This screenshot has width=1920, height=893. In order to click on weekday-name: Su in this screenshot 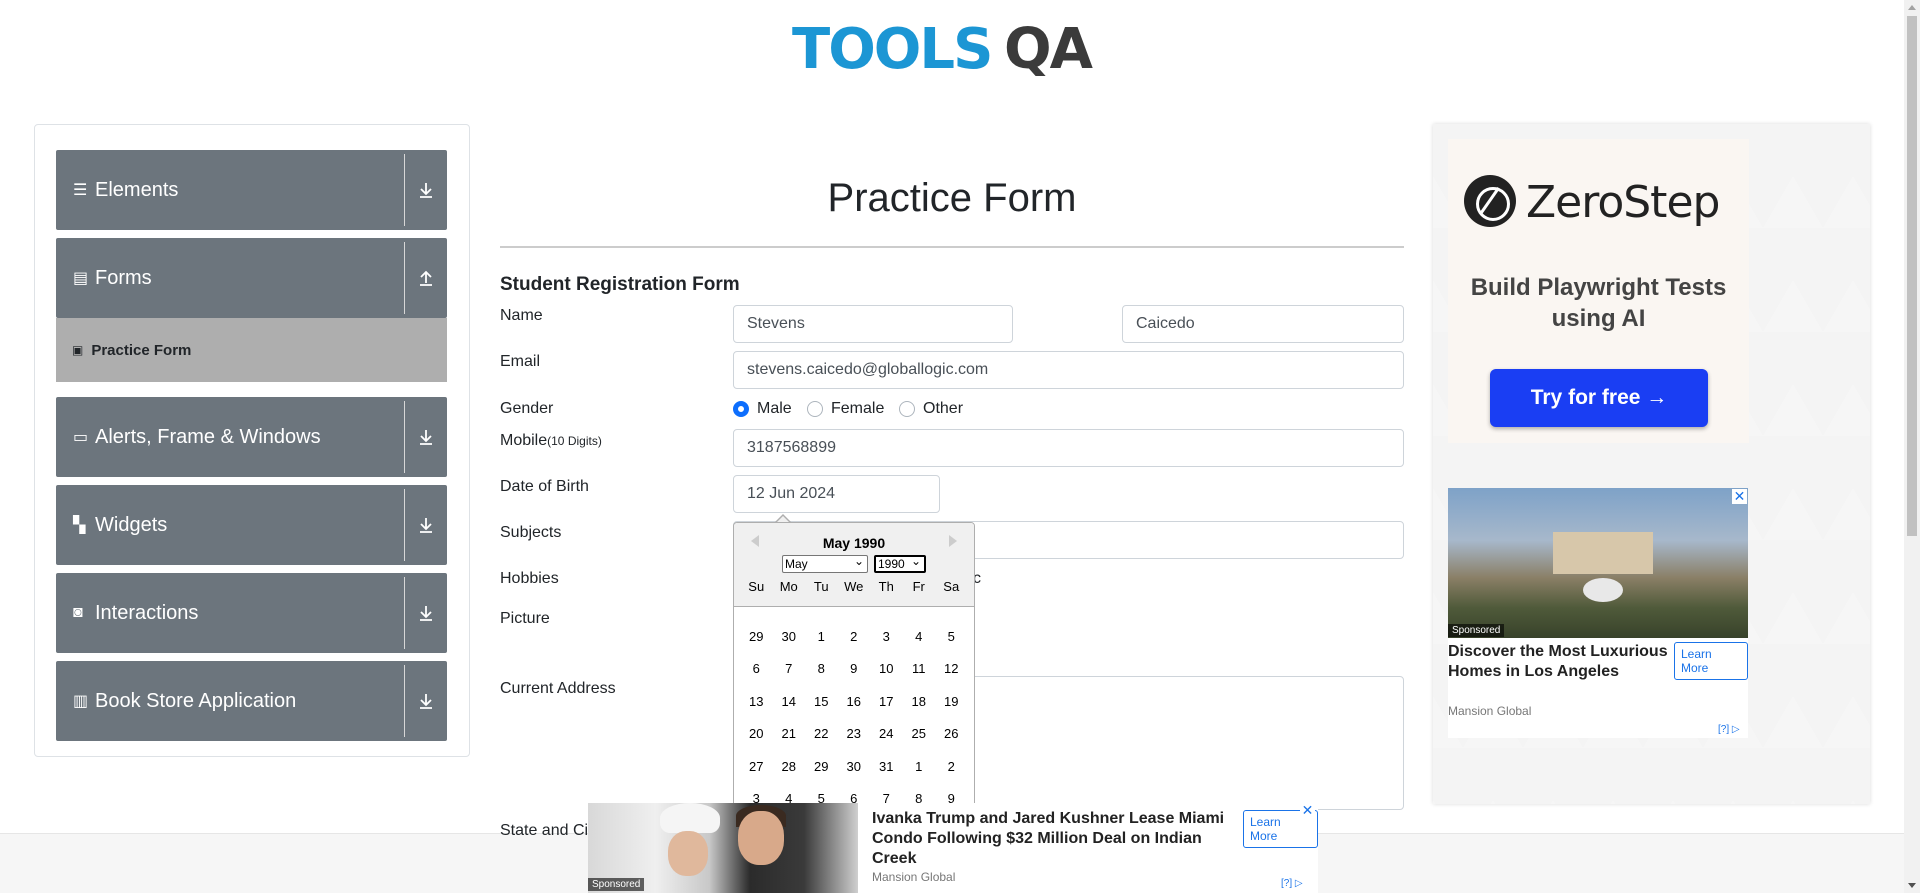, I will do `click(756, 586)`.